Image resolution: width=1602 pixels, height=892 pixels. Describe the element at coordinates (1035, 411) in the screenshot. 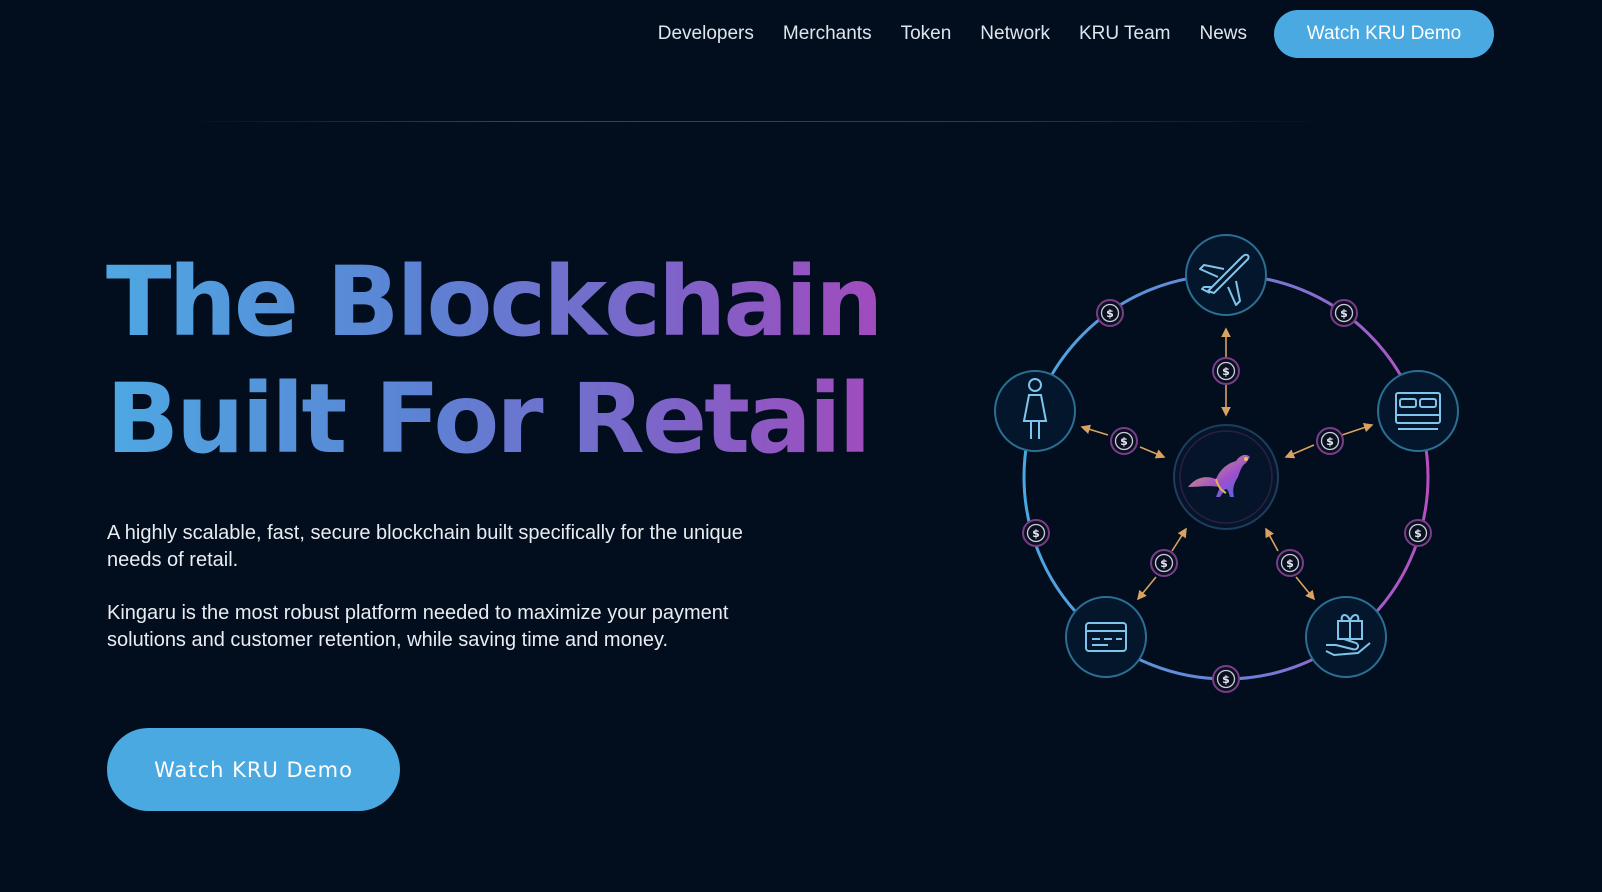

I see `node-shopper` at that location.